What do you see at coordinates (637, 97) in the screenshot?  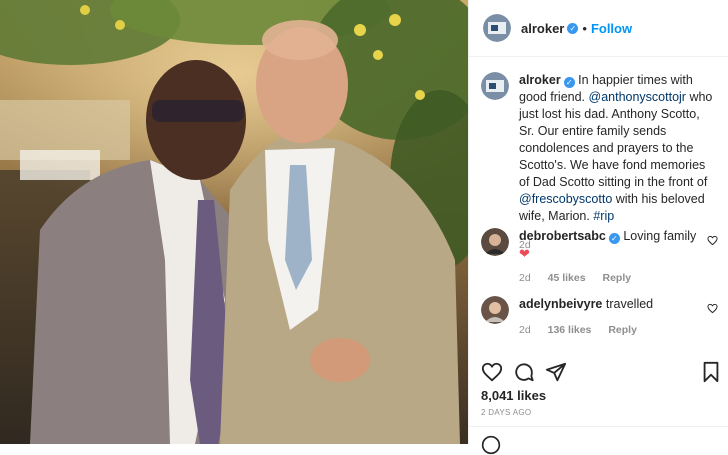 I see `mention-link: @anthonyscottojr` at bounding box center [637, 97].